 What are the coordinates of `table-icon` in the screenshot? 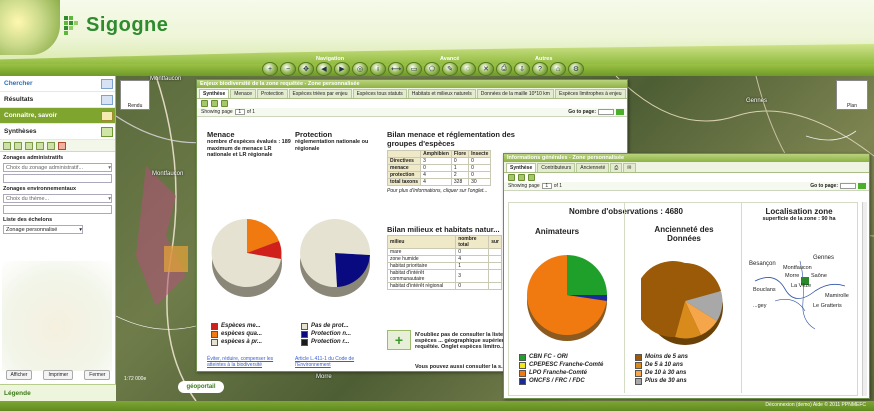 It's located at (107, 99).